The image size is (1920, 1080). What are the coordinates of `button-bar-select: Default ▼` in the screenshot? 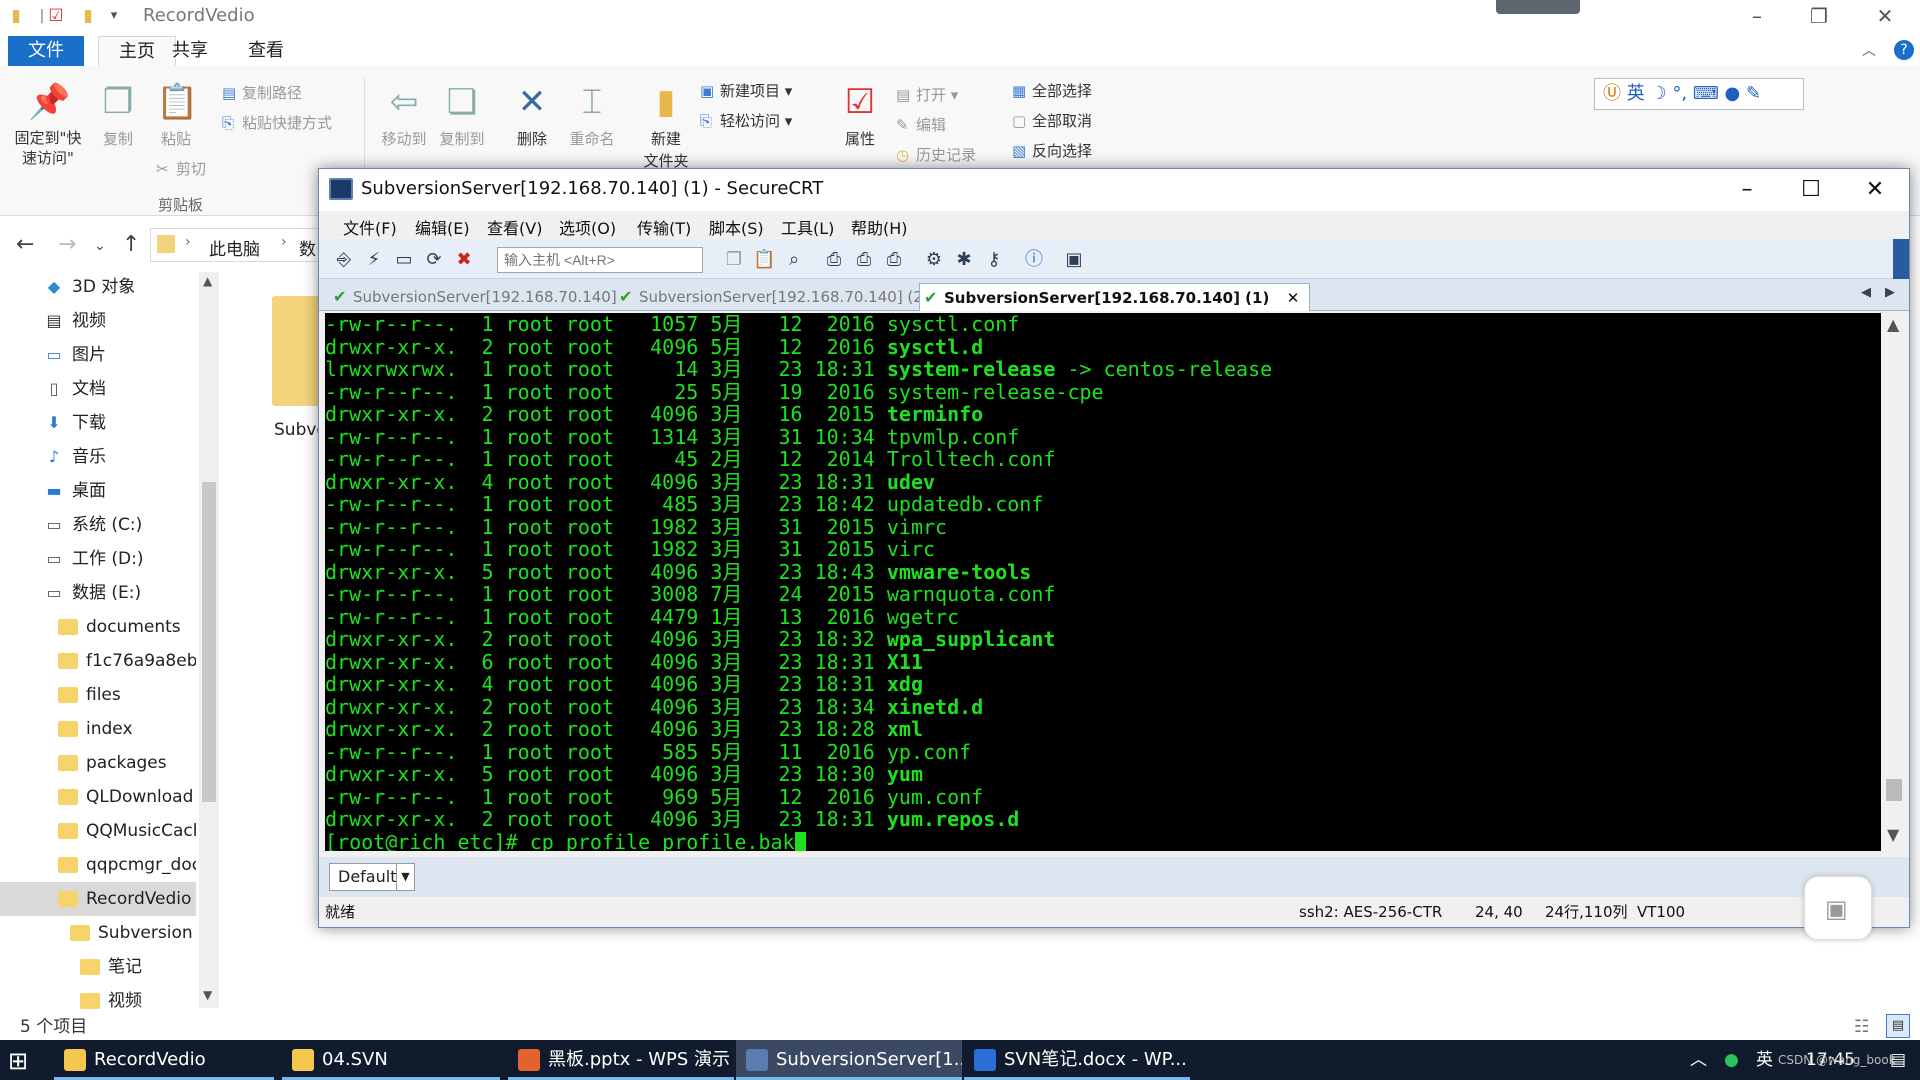 It's located at (372, 877).